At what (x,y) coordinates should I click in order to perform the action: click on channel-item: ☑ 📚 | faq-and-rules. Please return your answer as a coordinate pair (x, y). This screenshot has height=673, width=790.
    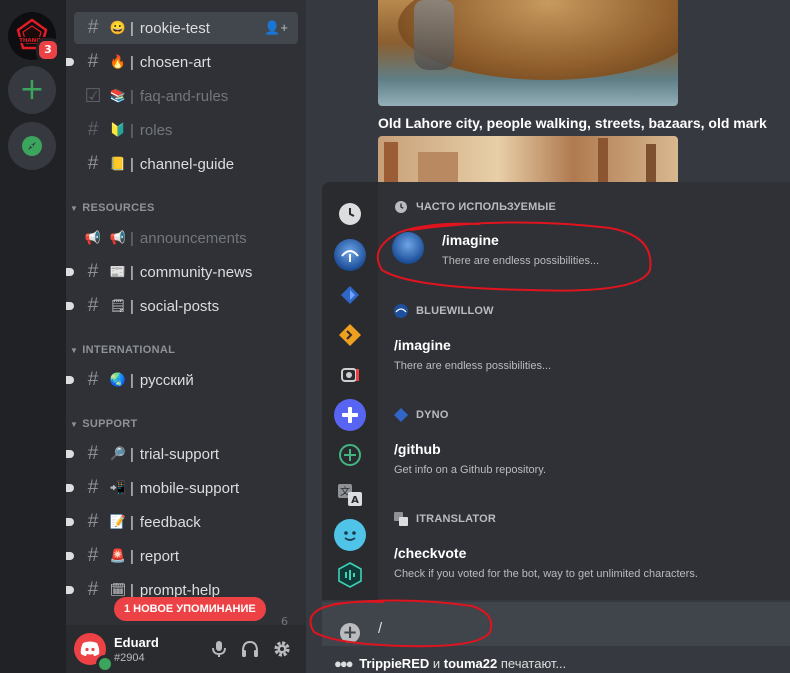
    Looking at the image, I should click on (186, 96).